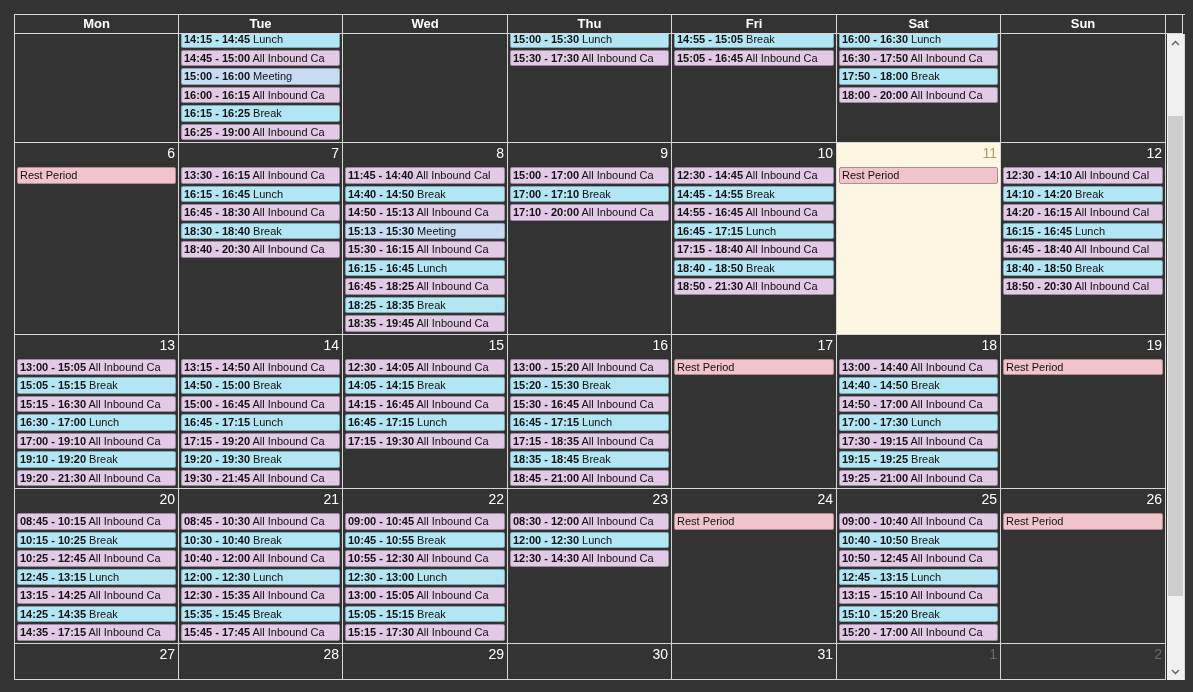 The width and height of the screenshot is (1193, 692). I want to click on day-cell: 14:15 - 14:45 Lunch 14:45 - 15:00 All Inbound Ca 15:00 - 16:00 Meeting 16:00 - 16:15 All Inbound Ca 16:15 - 16:25 Break 16:25 - 19:00 All Inbound Ca, so click(261, 88).